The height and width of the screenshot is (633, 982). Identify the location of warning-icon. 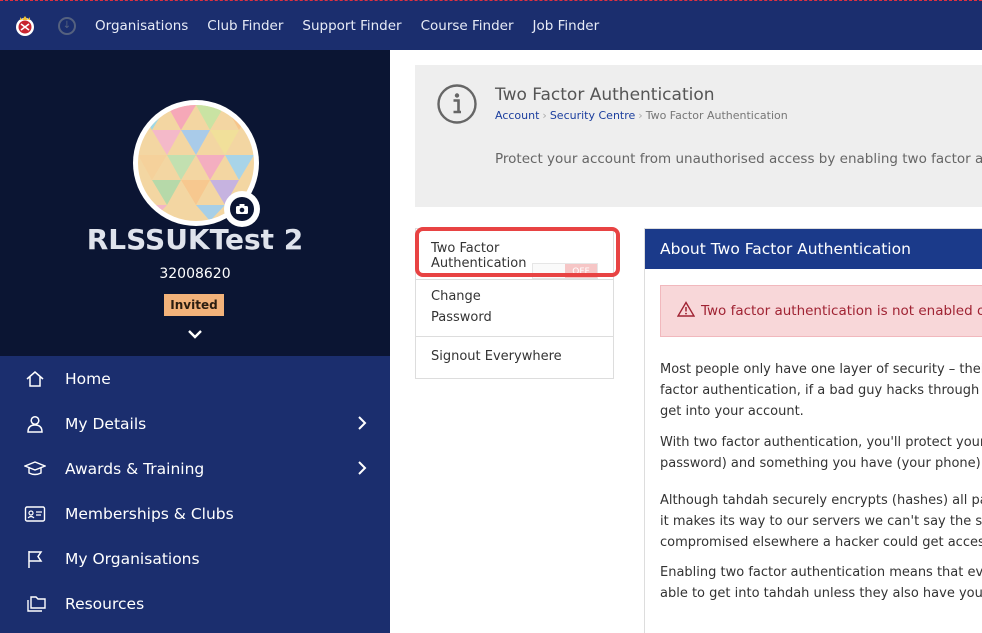
(686, 309).